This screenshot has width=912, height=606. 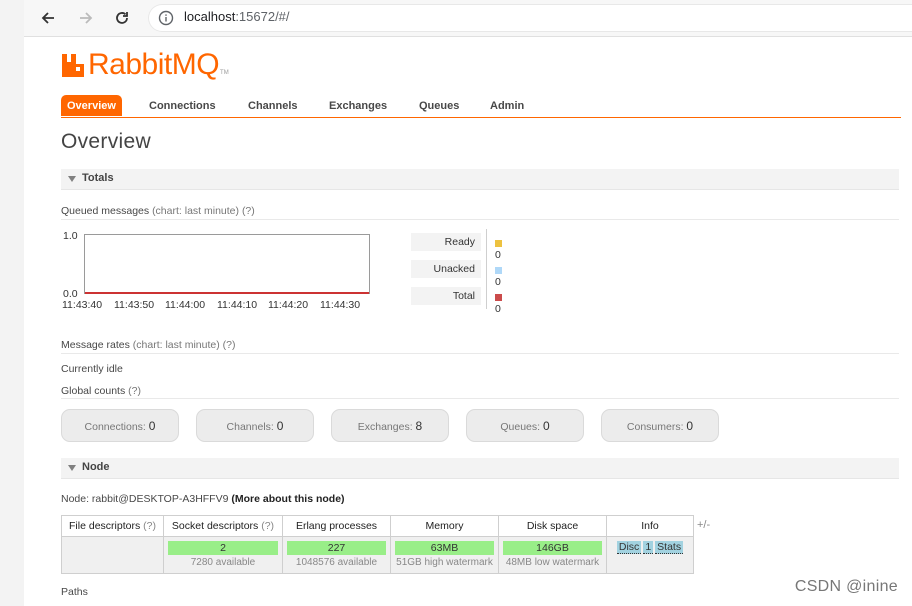 I want to click on chart-x-tick: 11:44:10, so click(x=237, y=305).